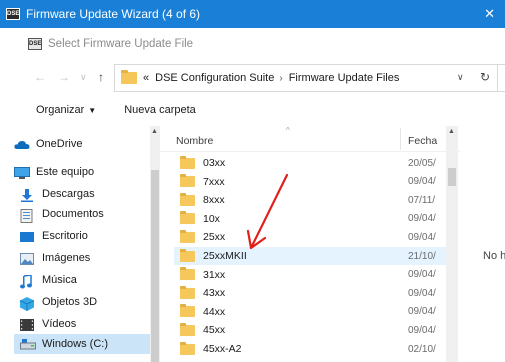 This screenshot has height=362, width=505. What do you see at coordinates (95, 236) in the screenshot?
I see `nav-item-escritorio: Escritorio` at bounding box center [95, 236].